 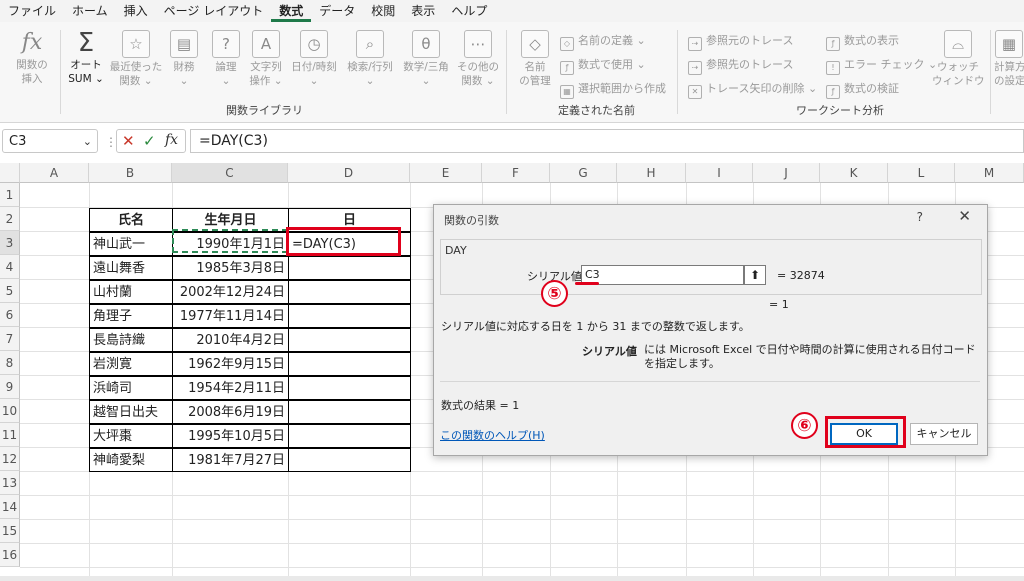 I want to click on select-all-corner, so click(x=10, y=173).